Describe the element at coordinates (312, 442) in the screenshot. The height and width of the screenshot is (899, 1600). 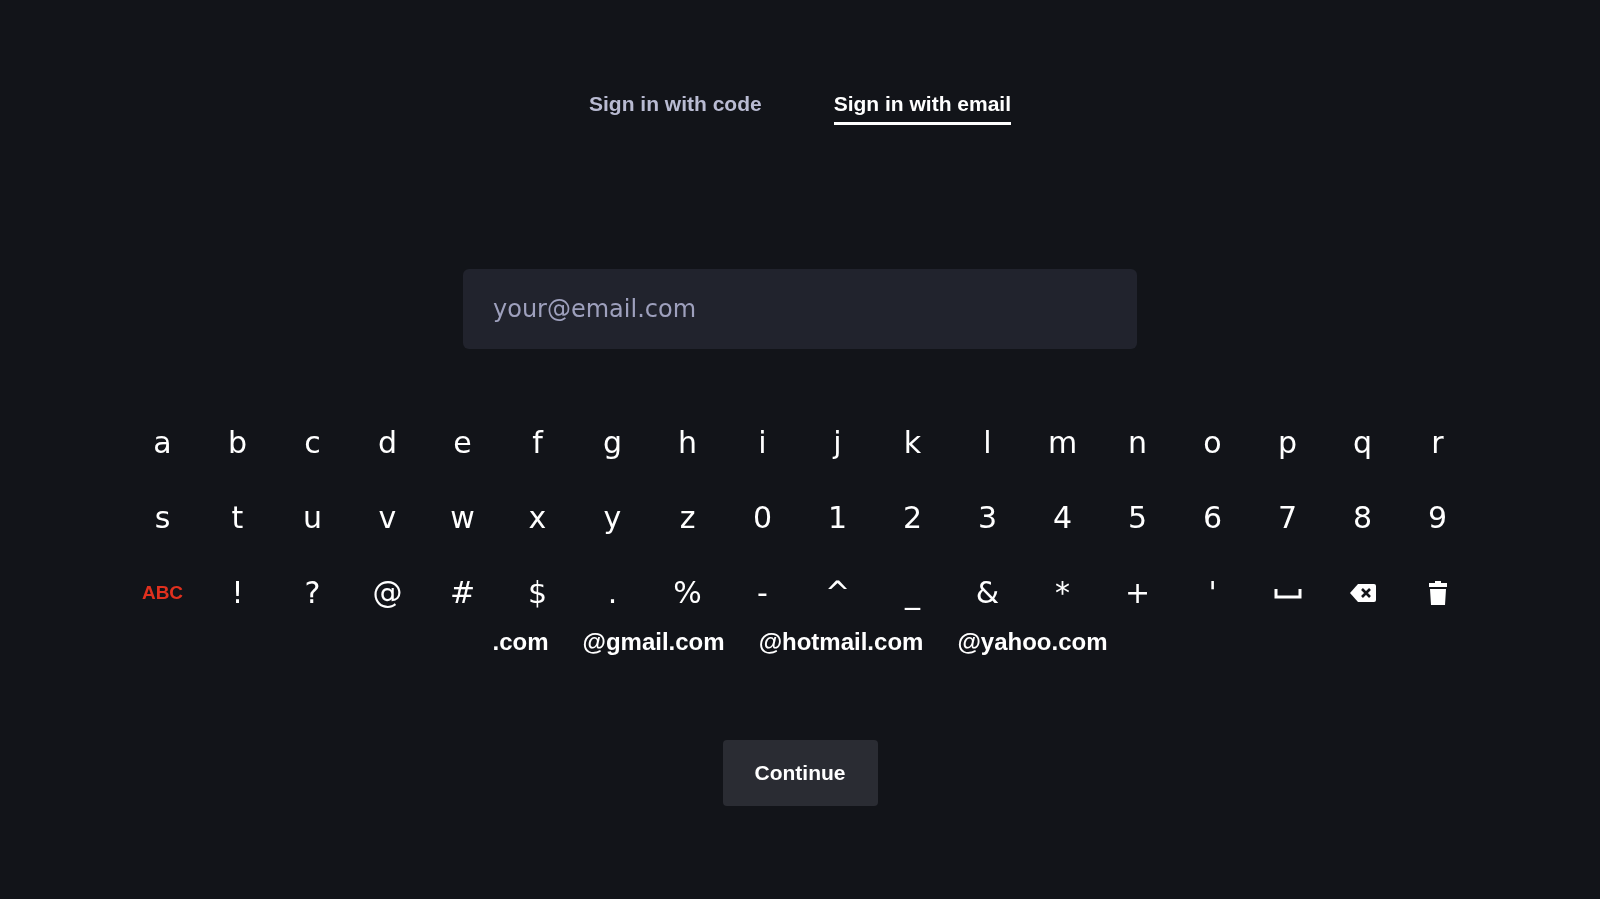
I see `keyboard-key: c` at that location.